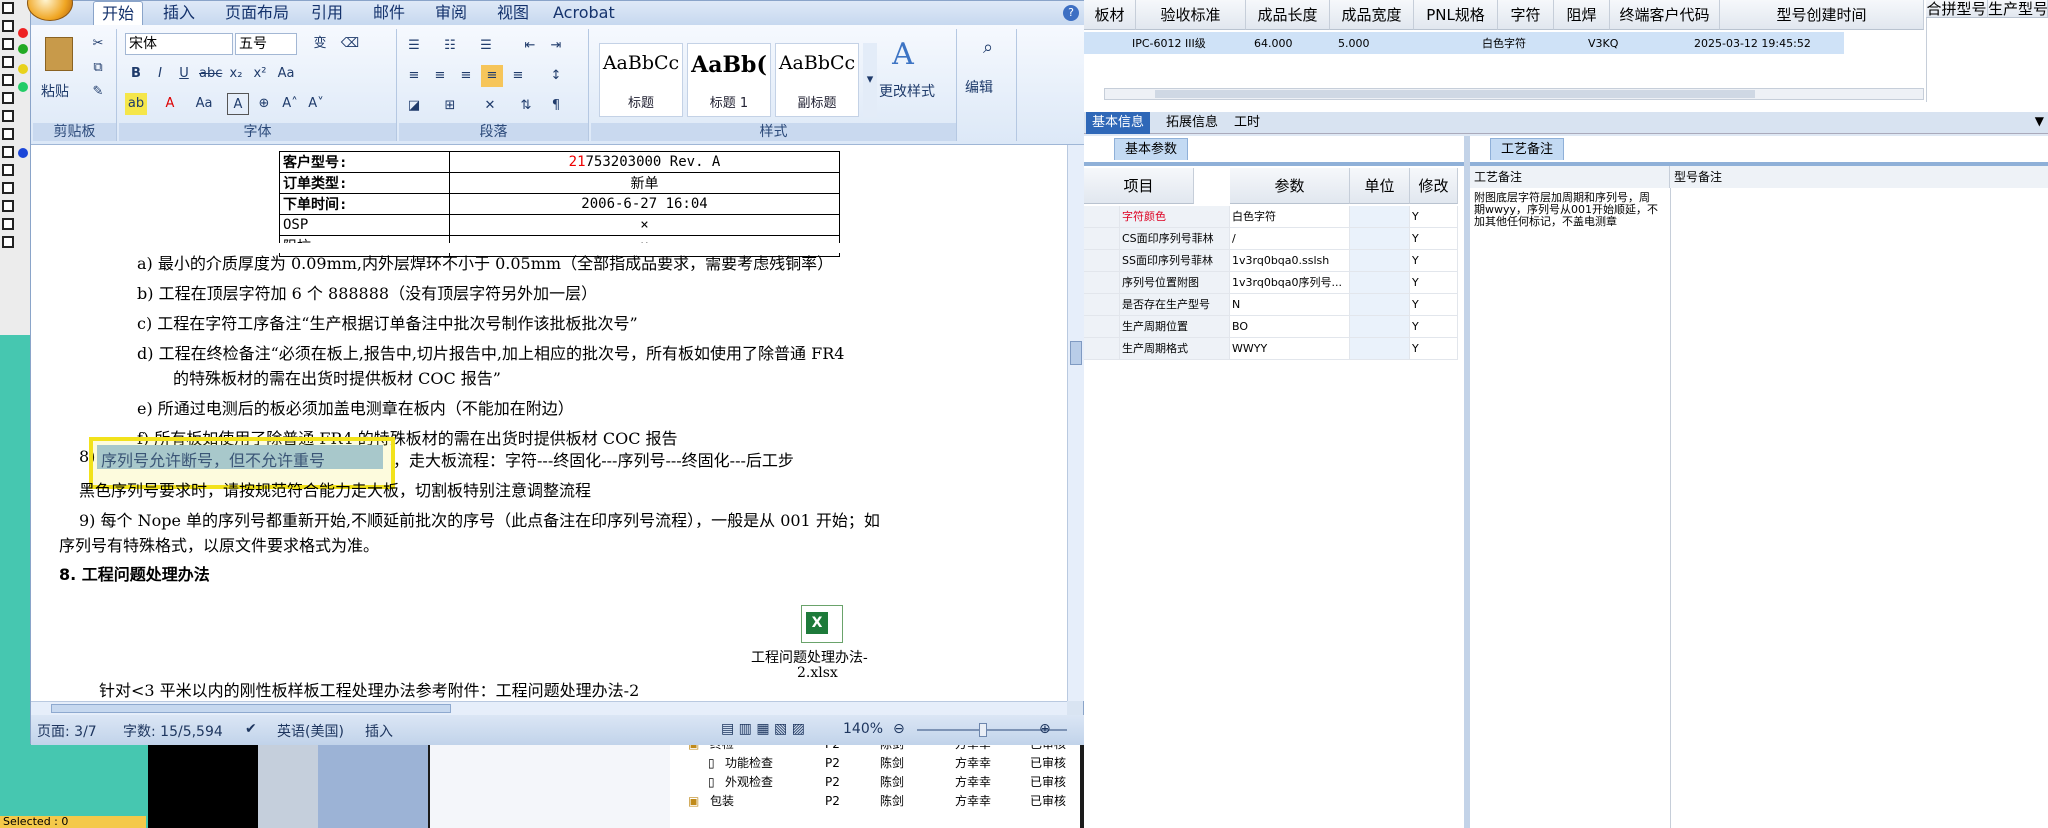  What do you see at coordinates (59, 54) in the screenshot?
I see `paste-icon` at bounding box center [59, 54].